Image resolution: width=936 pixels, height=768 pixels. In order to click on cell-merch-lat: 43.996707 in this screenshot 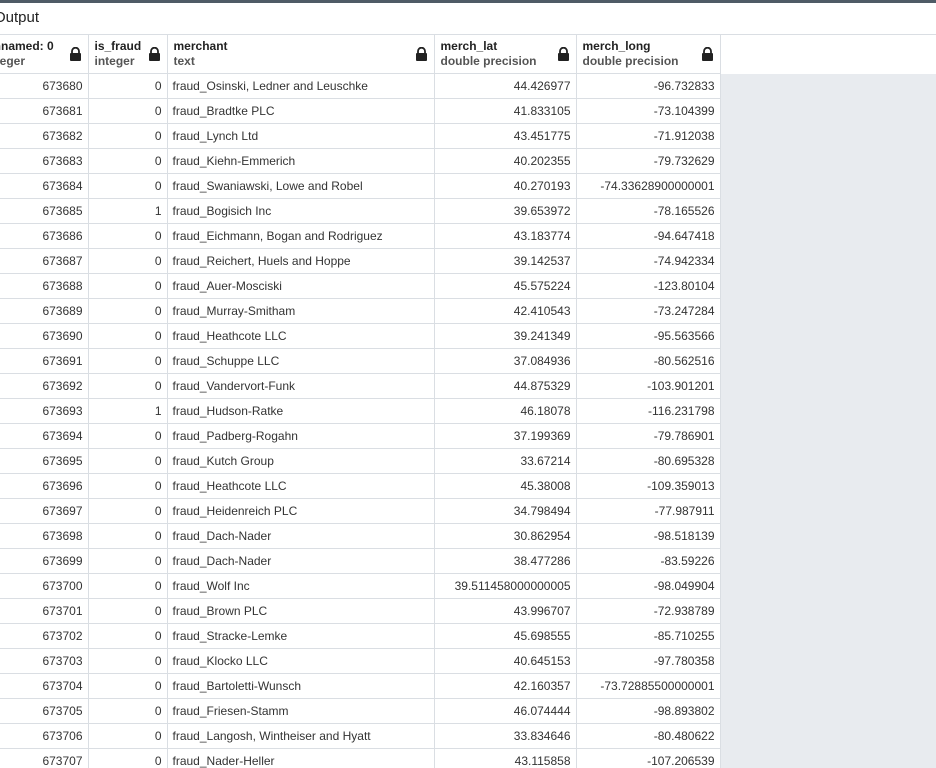, I will do `click(505, 611)`.